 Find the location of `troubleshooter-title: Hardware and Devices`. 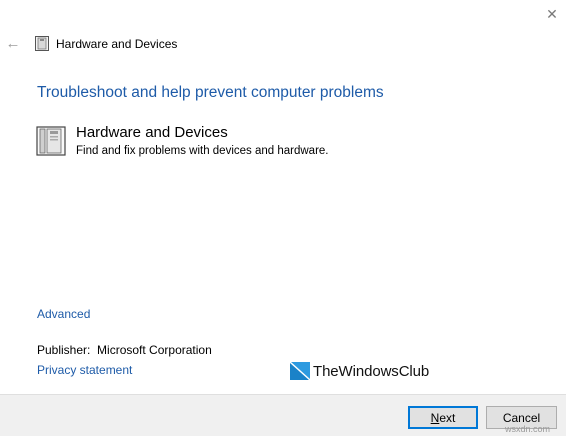

troubleshooter-title: Hardware and Devices is located at coordinates (152, 132).